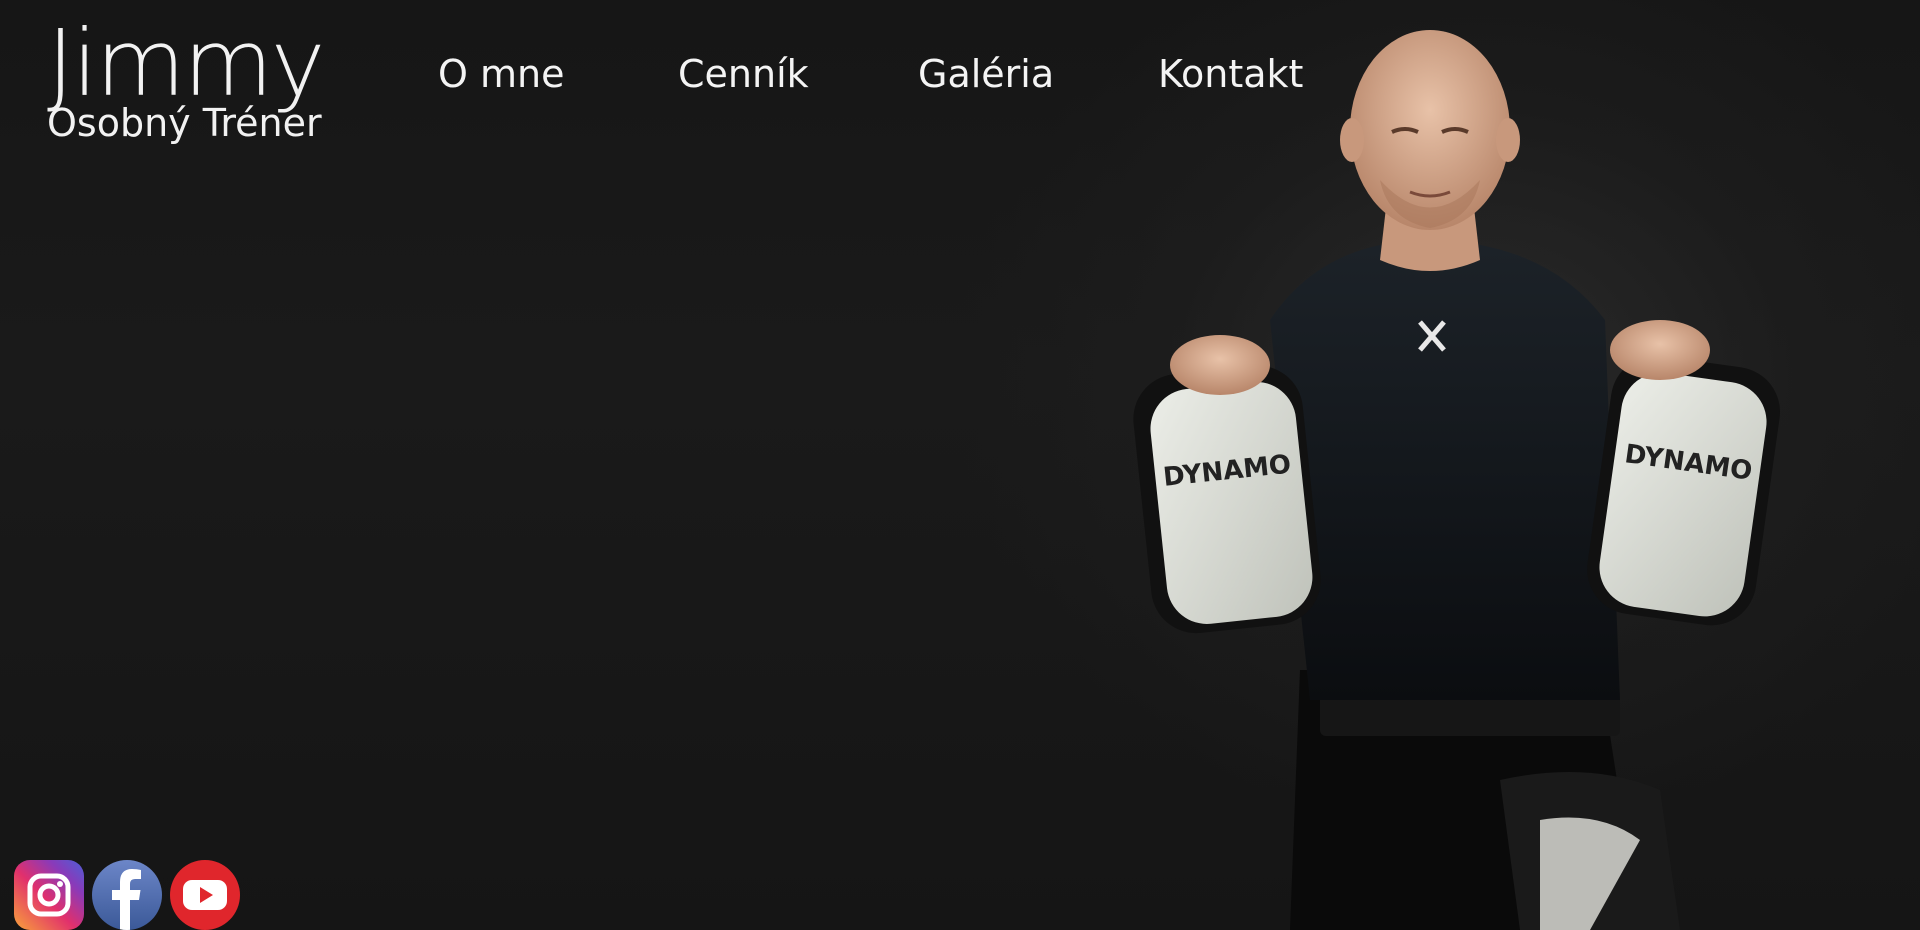 Image resolution: width=1920 pixels, height=930 pixels. I want to click on facebook-link, so click(127, 895).